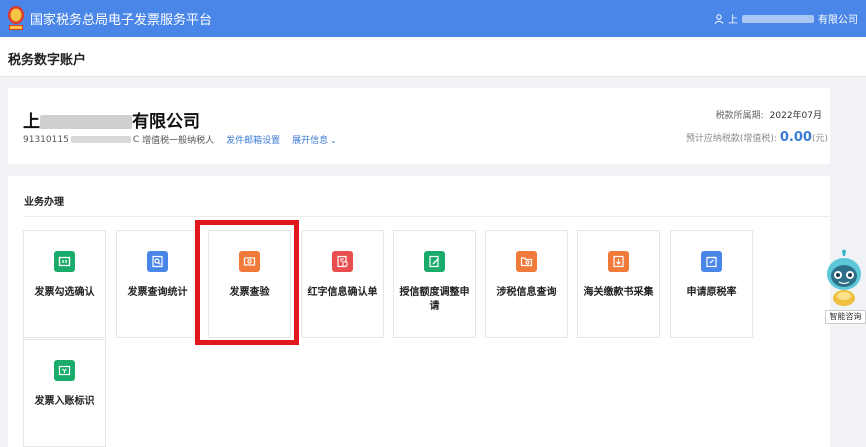  What do you see at coordinates (795, 116) in the screenshot?
I see `tax-period-value: 2022年07月` at bounding box center [795, 116].